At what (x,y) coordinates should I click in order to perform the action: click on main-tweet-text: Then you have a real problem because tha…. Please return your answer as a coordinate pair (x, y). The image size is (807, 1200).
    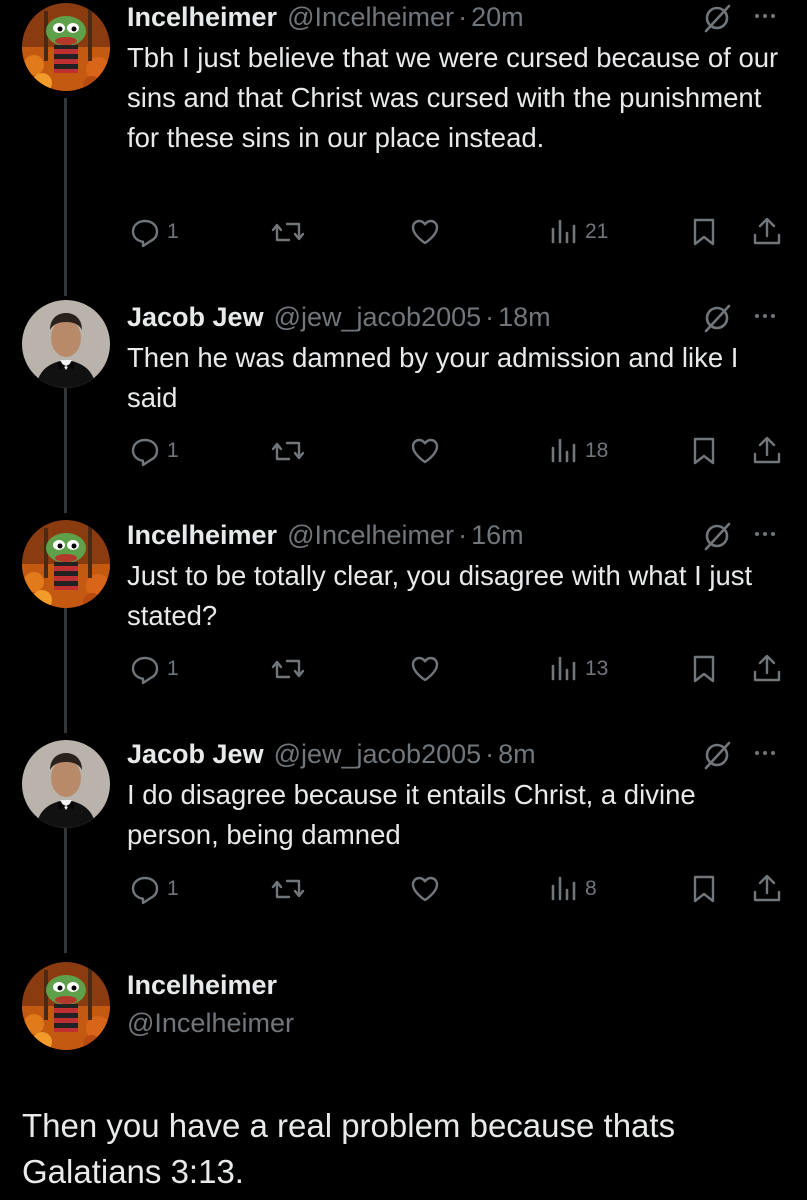
    Looking at the image, I should click on (349, 1148).